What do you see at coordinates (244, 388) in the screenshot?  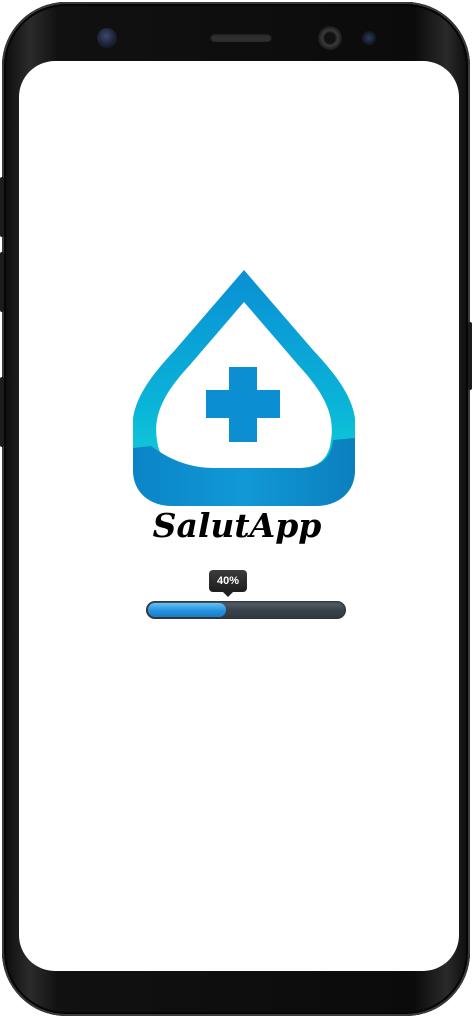 I see `medical-drop-cross-icon` at bounding box center [244, 388].